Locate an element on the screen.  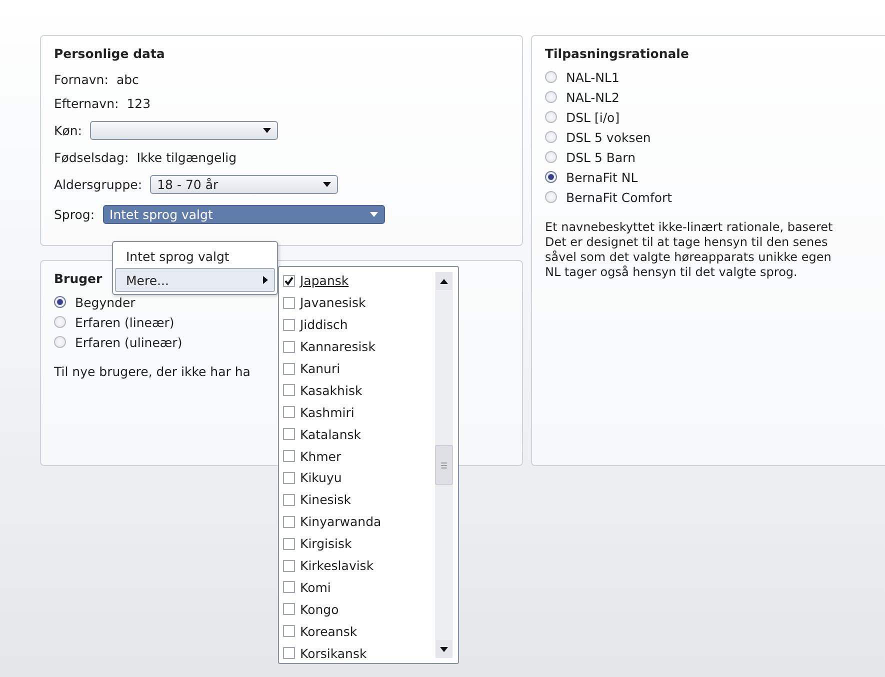
language-option: Kirgisisk is located at coordinates (326, 544).